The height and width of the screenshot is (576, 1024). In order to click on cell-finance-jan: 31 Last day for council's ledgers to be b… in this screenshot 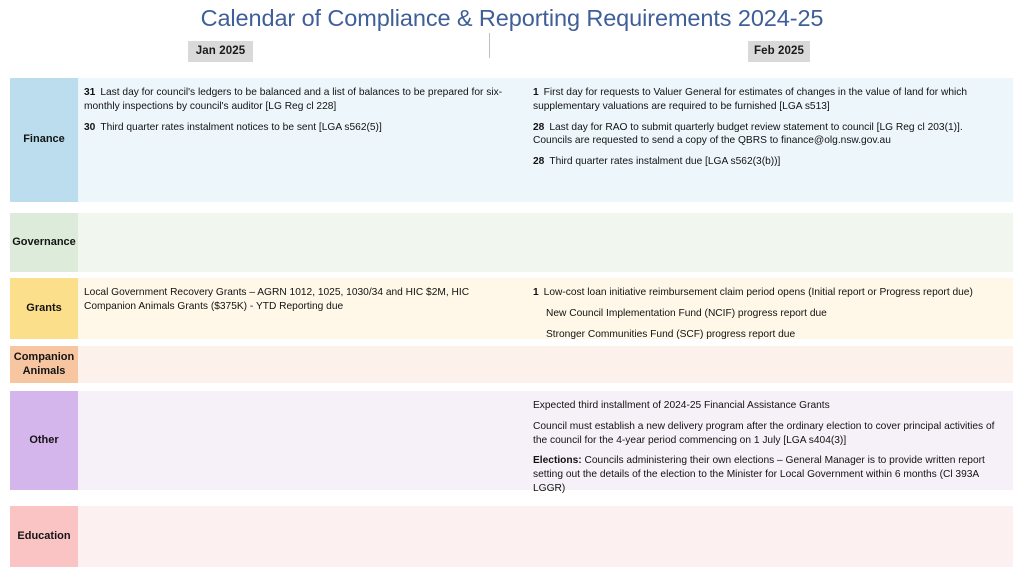, I will do `click(301, 140)`.